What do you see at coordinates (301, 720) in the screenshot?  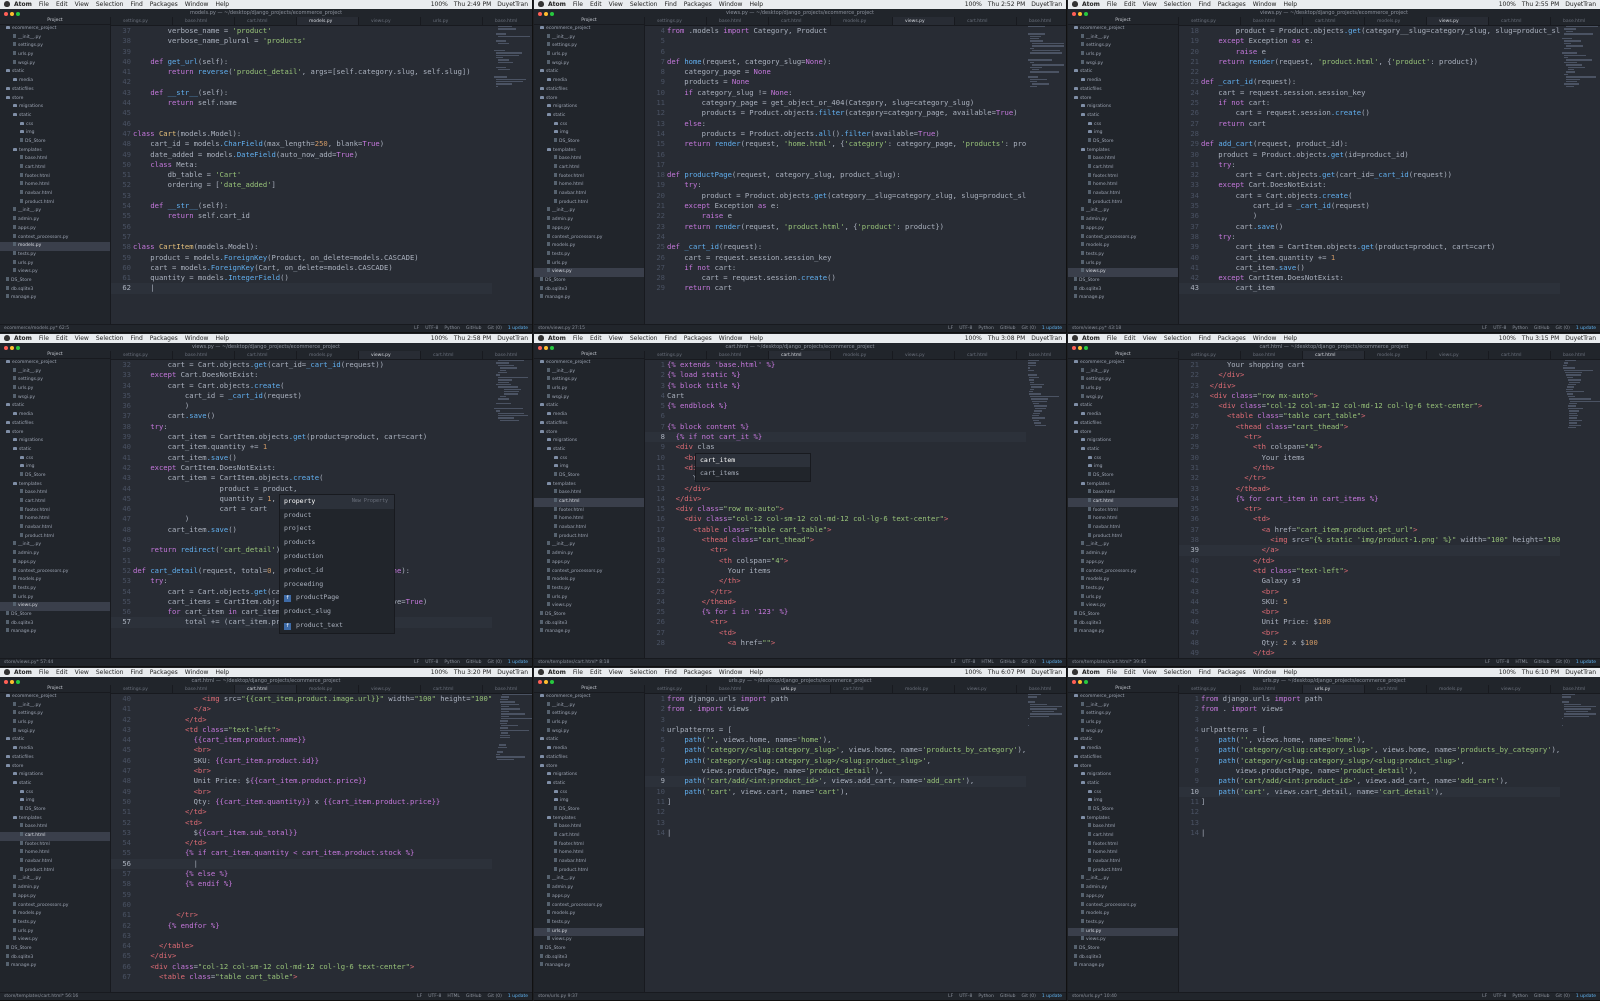 I see `code-line: 42 </td>` at bounding box center [301, 720].